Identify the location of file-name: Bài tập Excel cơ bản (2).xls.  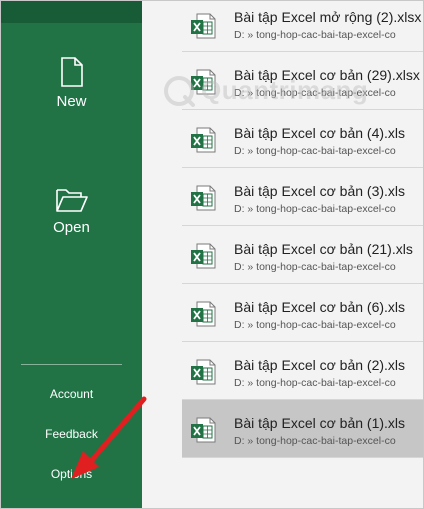
(320, 365).